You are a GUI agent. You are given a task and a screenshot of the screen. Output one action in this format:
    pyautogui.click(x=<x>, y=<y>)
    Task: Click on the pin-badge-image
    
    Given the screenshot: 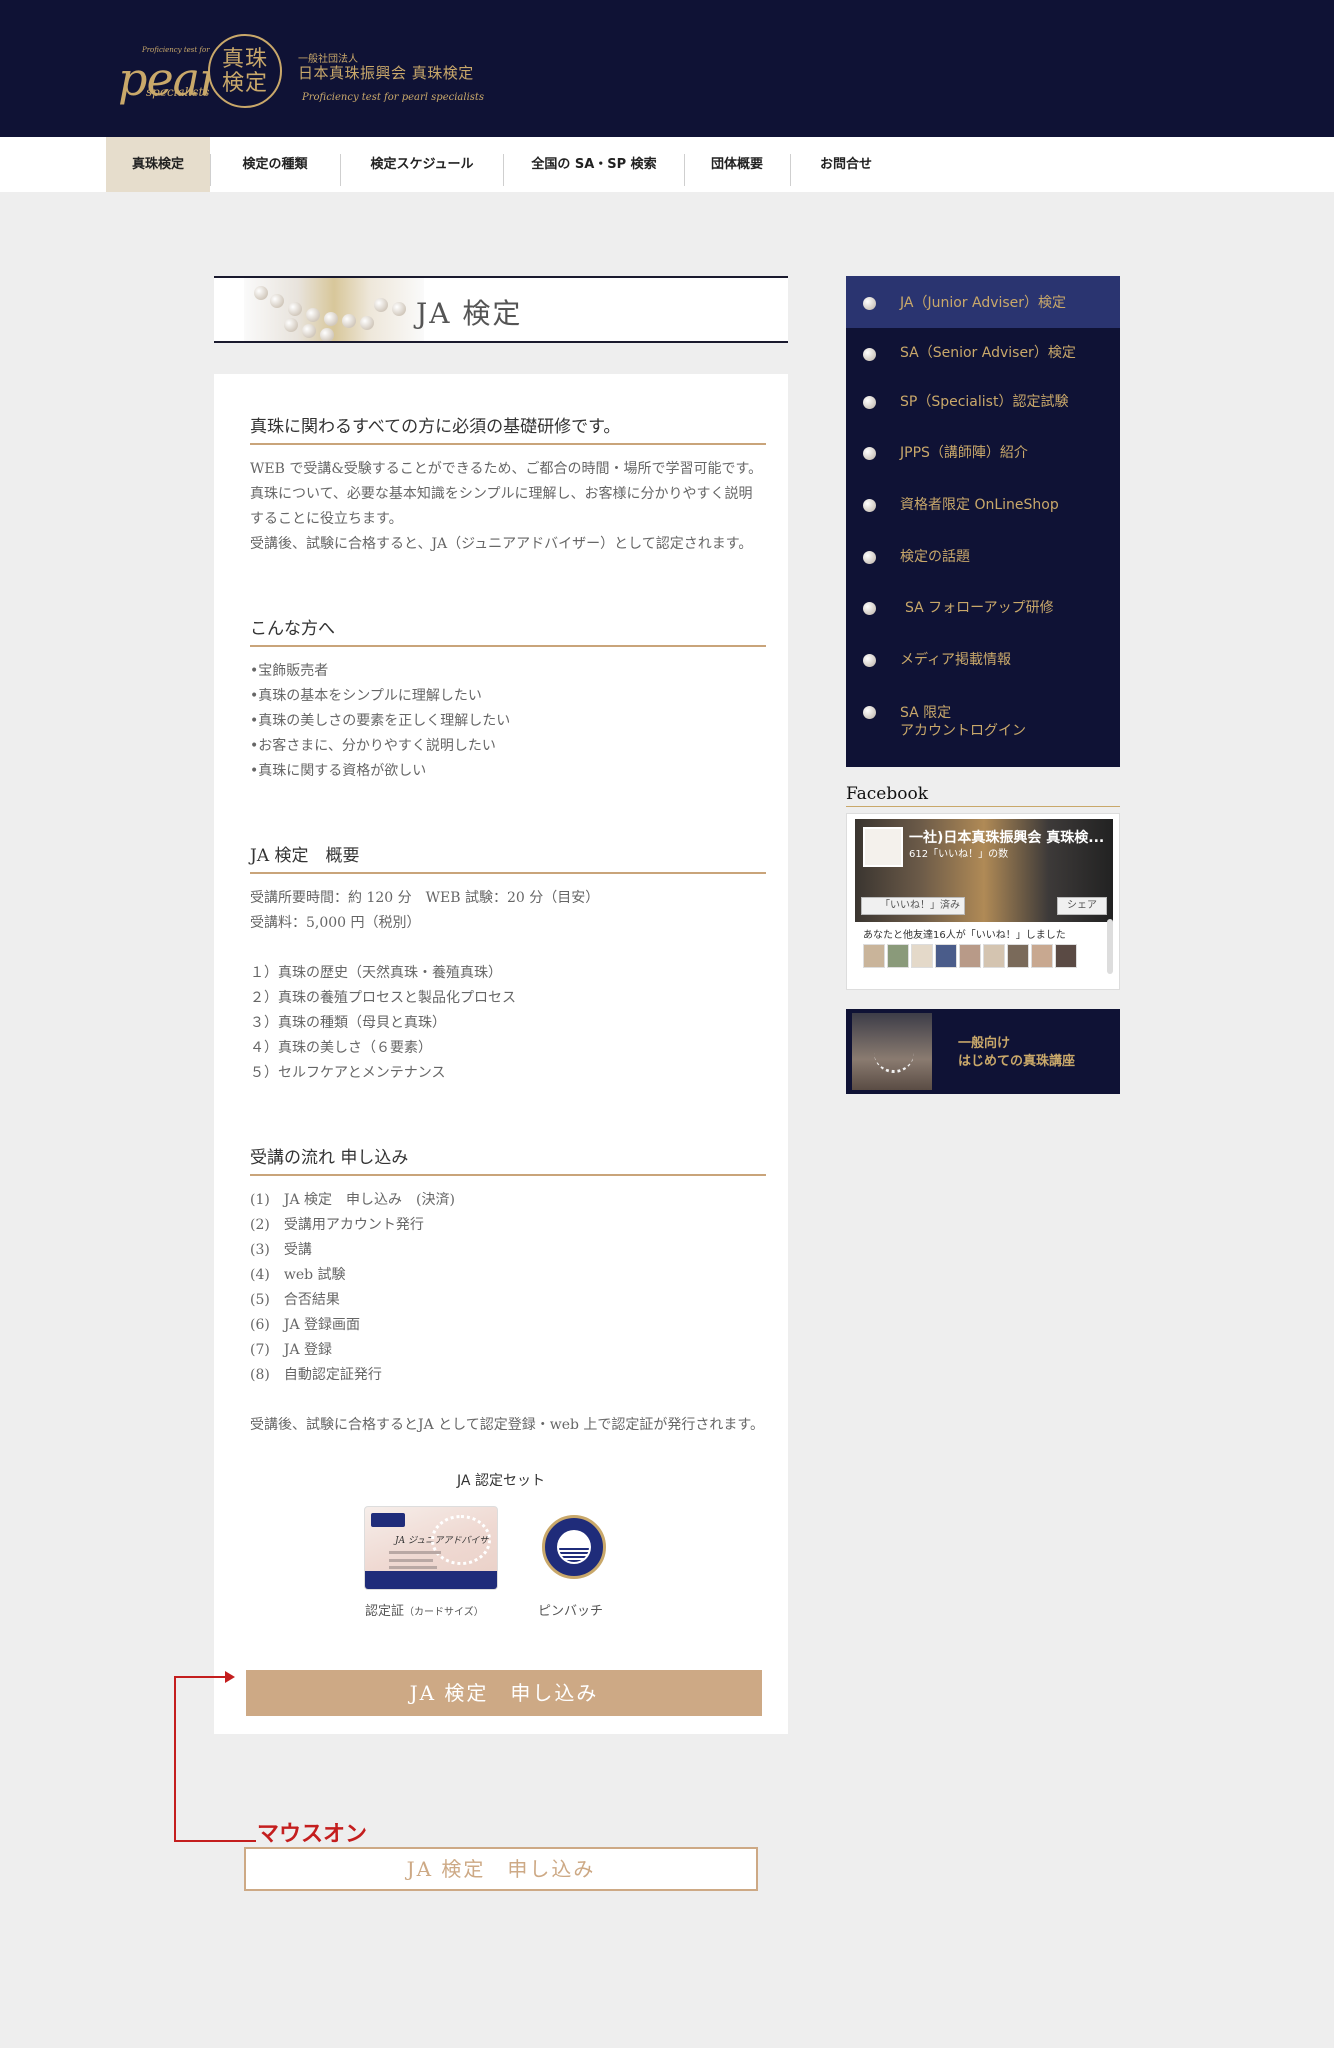 What is the action you would take?
    pyautogui.click(x=574, y=1547)
    